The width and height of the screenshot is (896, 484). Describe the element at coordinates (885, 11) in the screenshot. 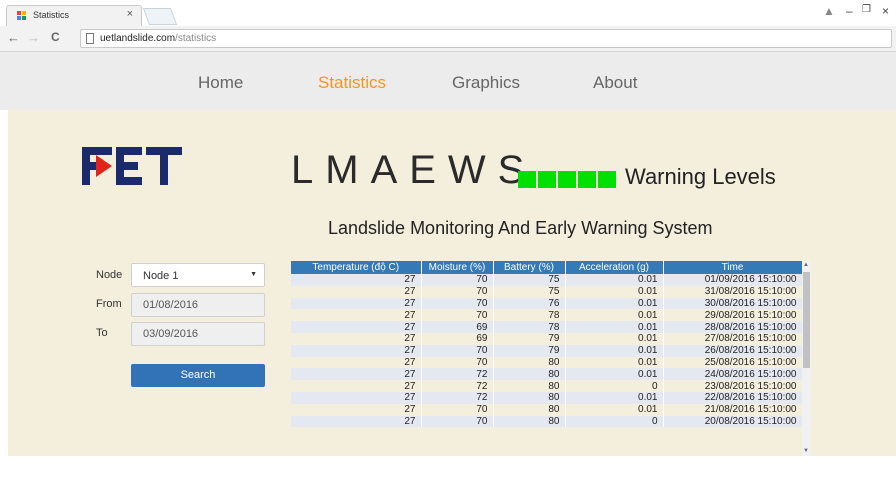

I see `close-window-icon: ×` at that location.